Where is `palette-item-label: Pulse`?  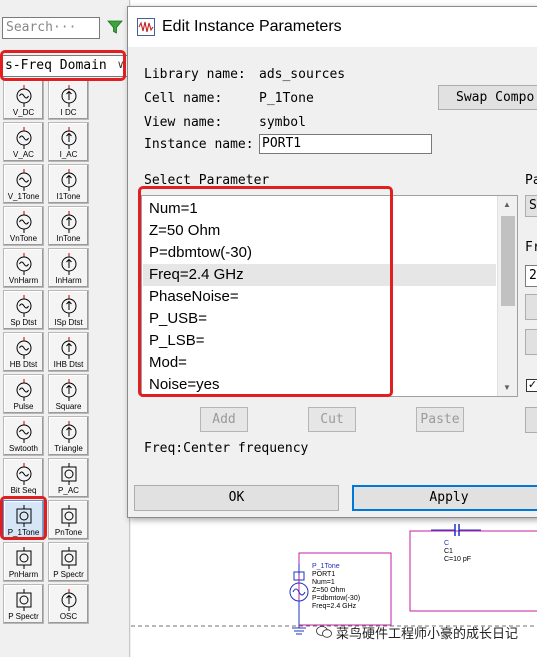 palette-item-label: Pulse is located at coordinates (23, 407).